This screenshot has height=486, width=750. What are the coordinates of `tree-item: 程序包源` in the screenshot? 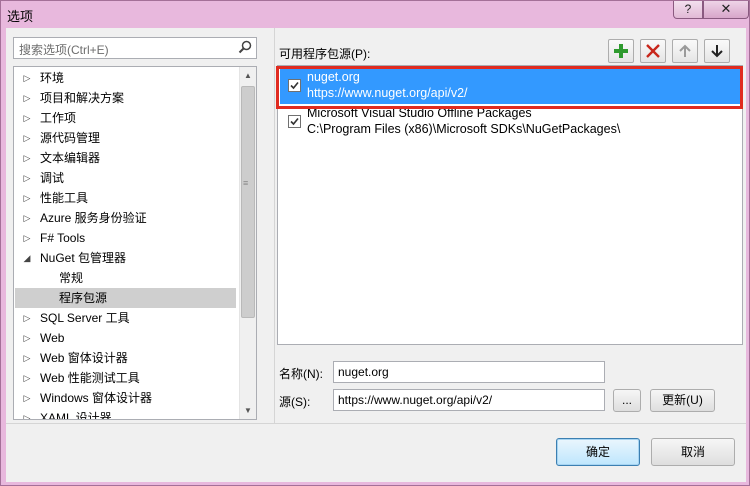 It's located at (125, 298).